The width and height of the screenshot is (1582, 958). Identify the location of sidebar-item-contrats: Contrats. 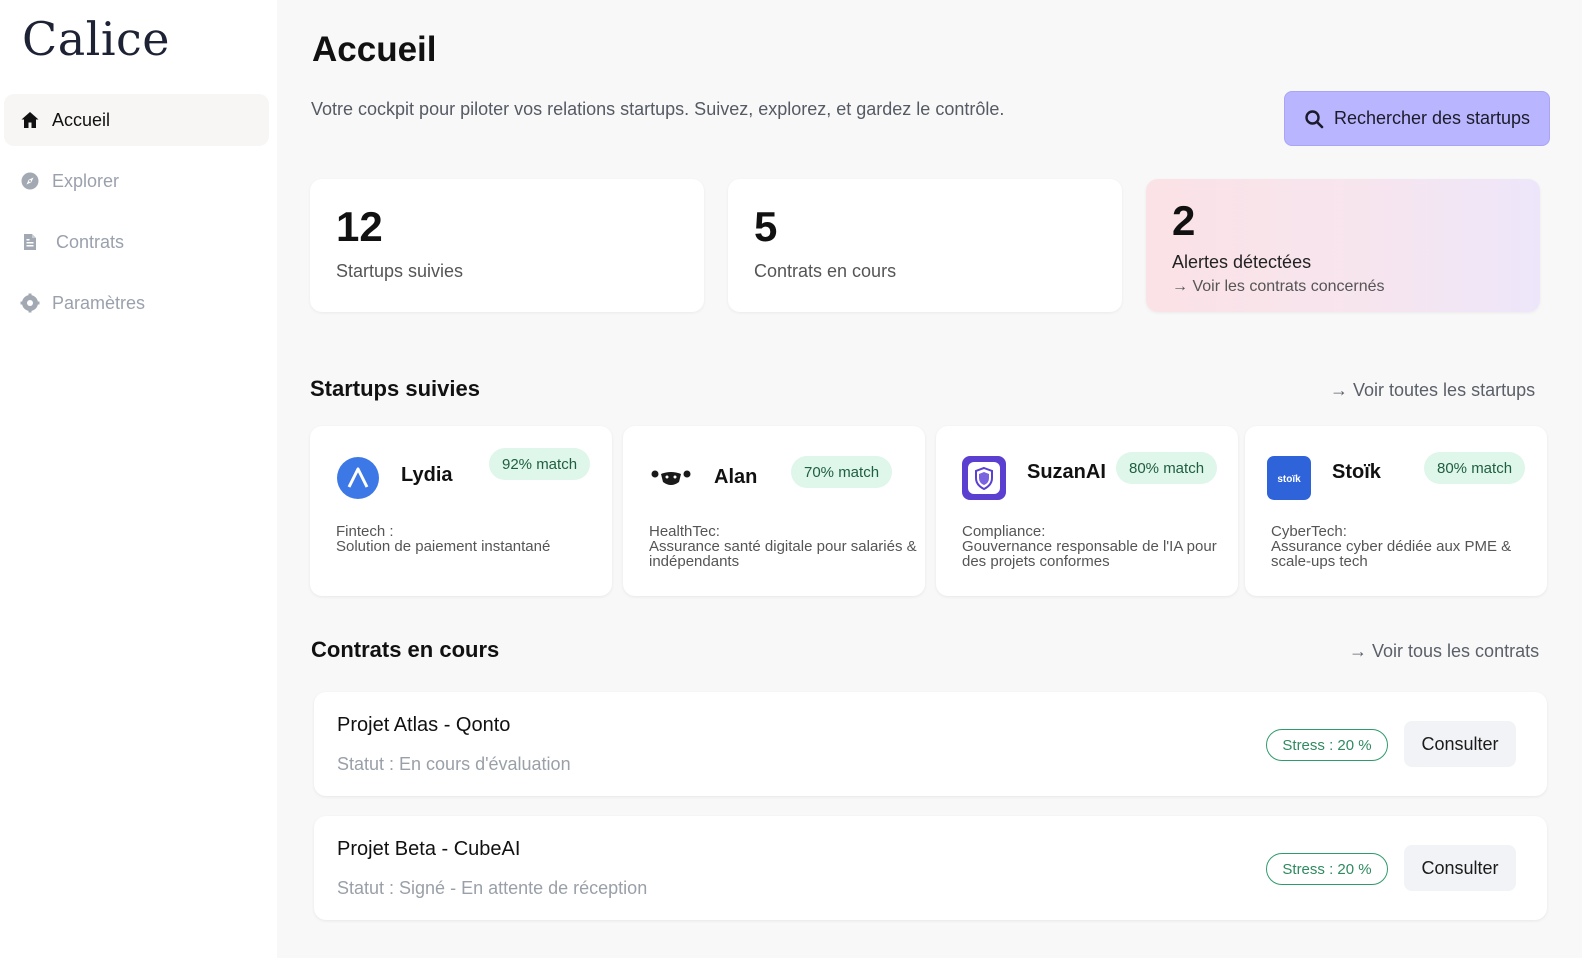
(136, 242).